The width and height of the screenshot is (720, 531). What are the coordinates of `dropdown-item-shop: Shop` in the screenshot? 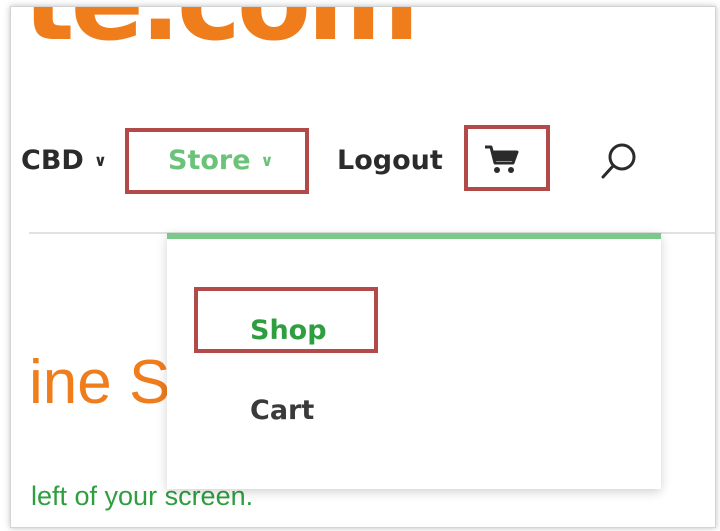 It's located at (288, 330).